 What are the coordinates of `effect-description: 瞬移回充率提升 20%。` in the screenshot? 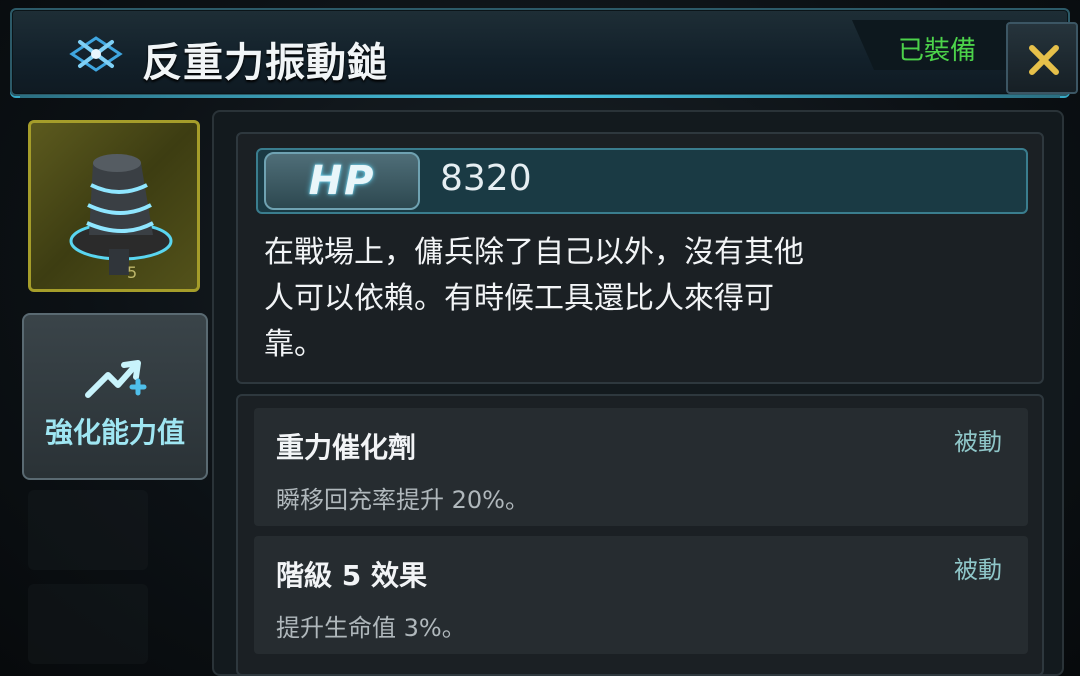 It's located at (402, 500).